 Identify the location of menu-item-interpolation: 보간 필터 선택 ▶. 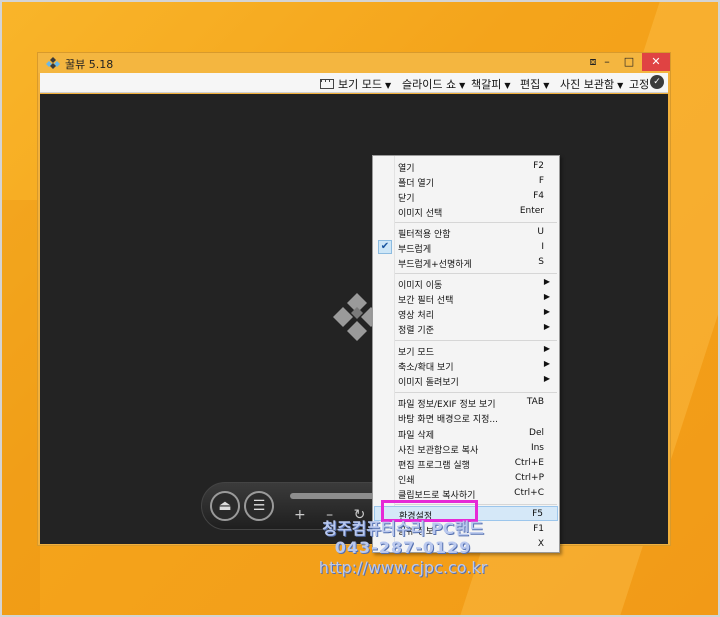
(466, 298).